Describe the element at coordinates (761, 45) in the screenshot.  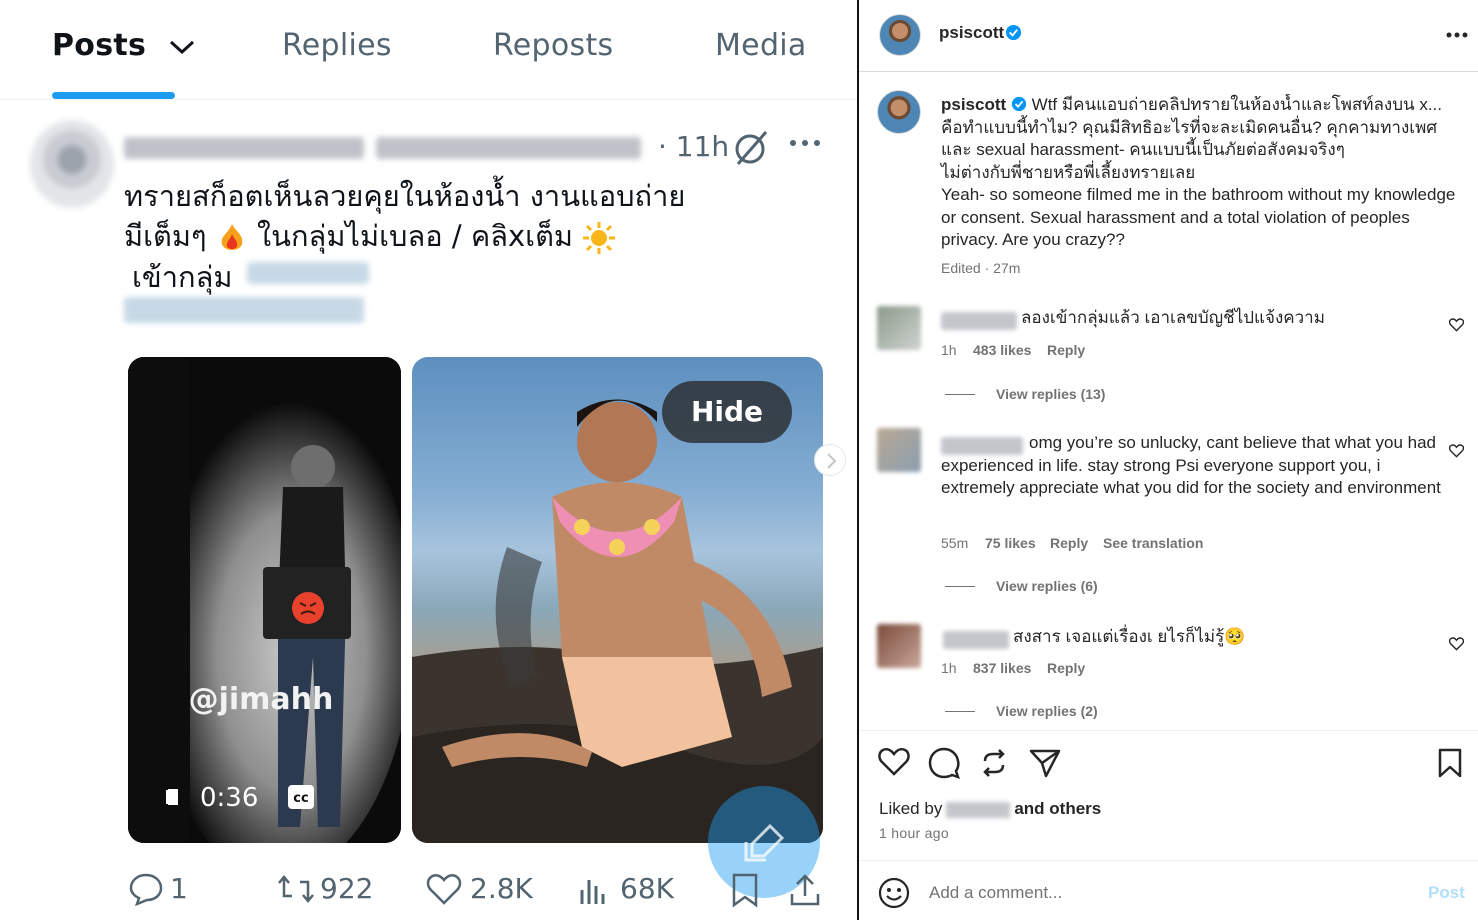
I see `tab-media: Media` at that location.